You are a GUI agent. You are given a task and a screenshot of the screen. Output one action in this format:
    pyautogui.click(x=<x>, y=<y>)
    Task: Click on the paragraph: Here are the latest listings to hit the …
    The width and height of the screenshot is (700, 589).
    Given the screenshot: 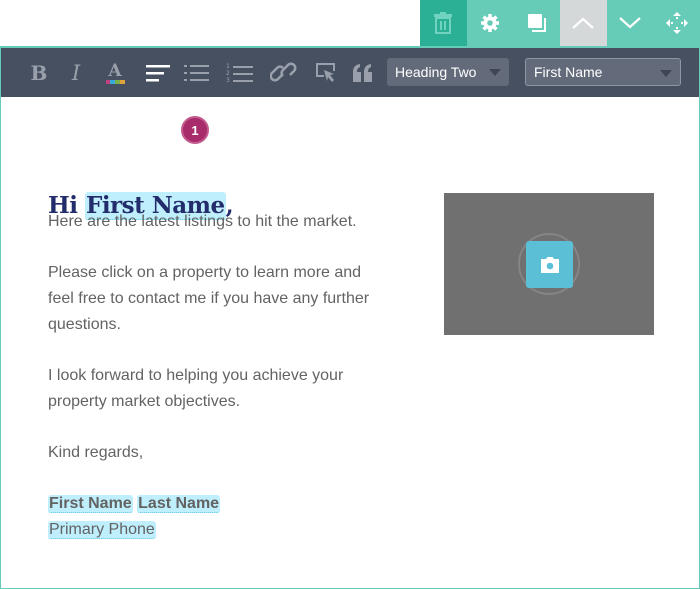 What is the action you would take?
    pyautogui.click(x=228, y=222)
    